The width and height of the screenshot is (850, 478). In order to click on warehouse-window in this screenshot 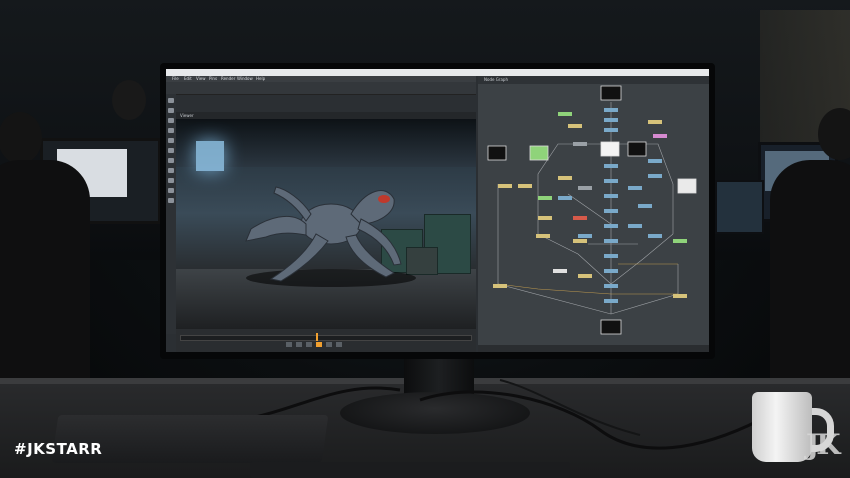, I will do `click(210, 156)`.